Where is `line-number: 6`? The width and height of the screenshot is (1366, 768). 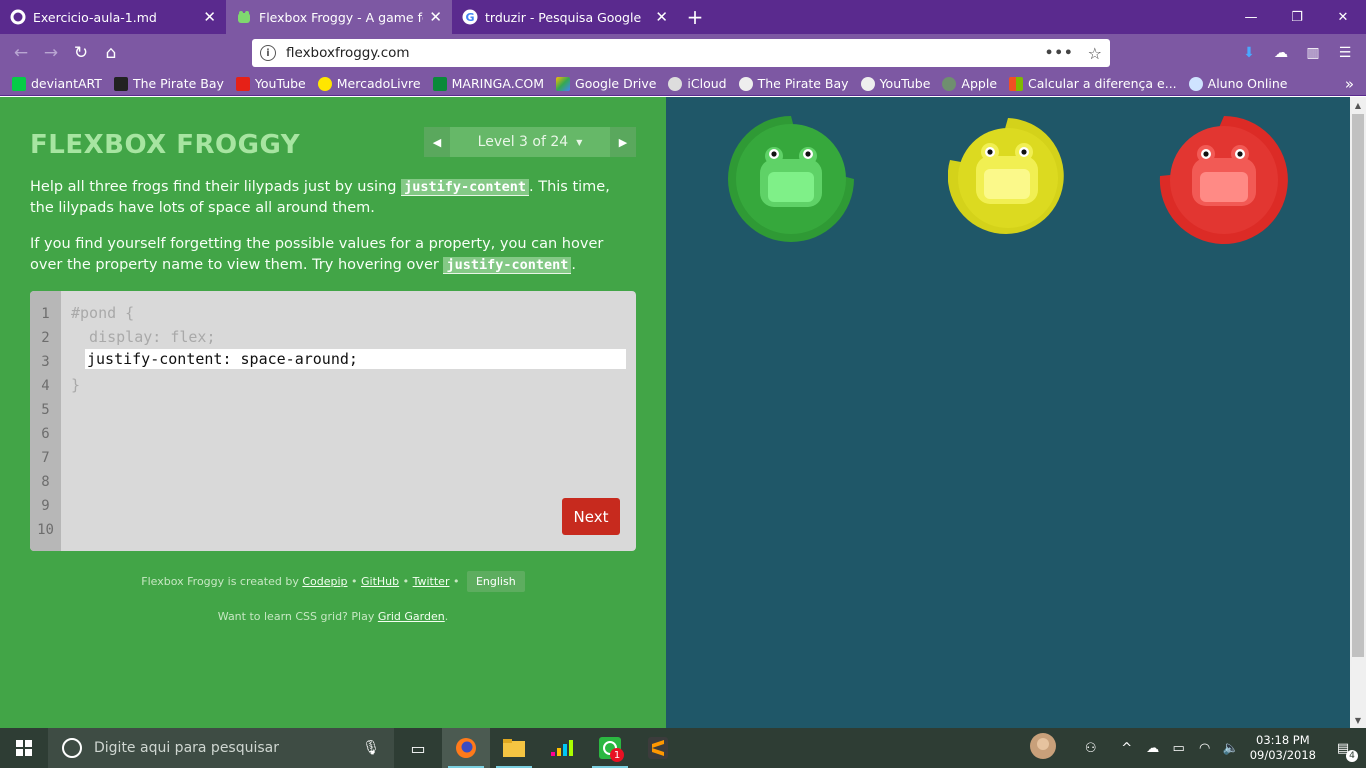
line-number: 6 is located at coordinates (45, 434).